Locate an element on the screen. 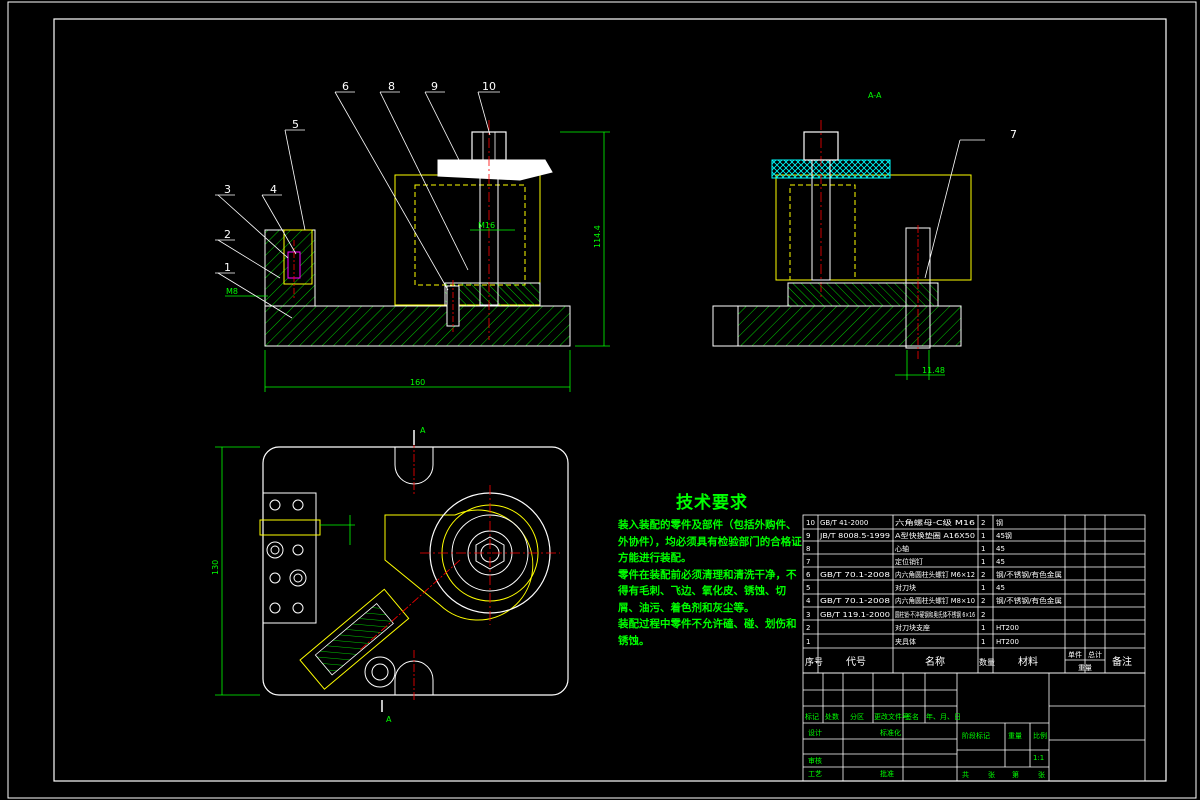 This screenshot has height=800, width=1200. quick-washer is located at coordinates (495, 170).